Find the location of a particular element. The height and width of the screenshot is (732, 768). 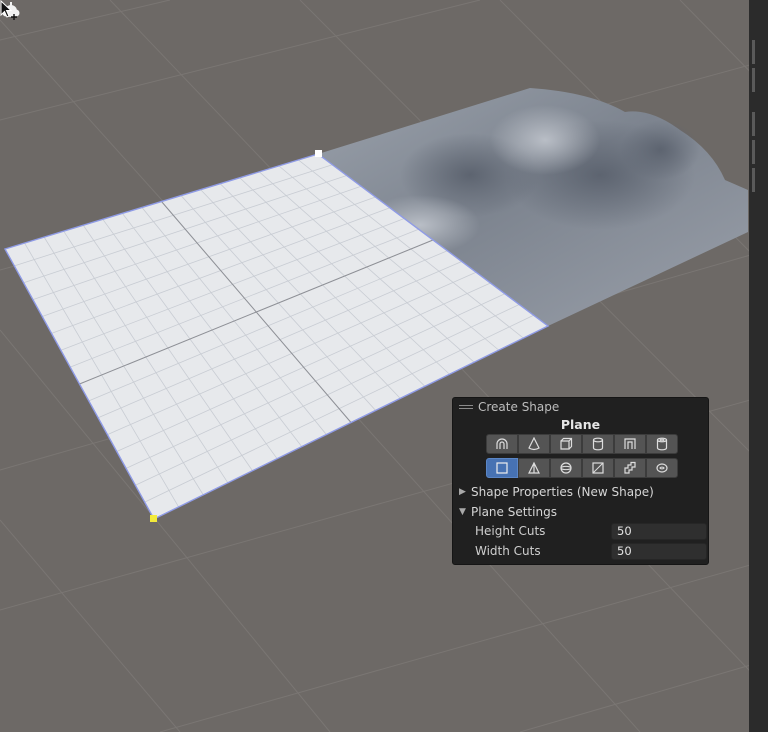

drag-handle-icon is located at coordinates (466, 407).